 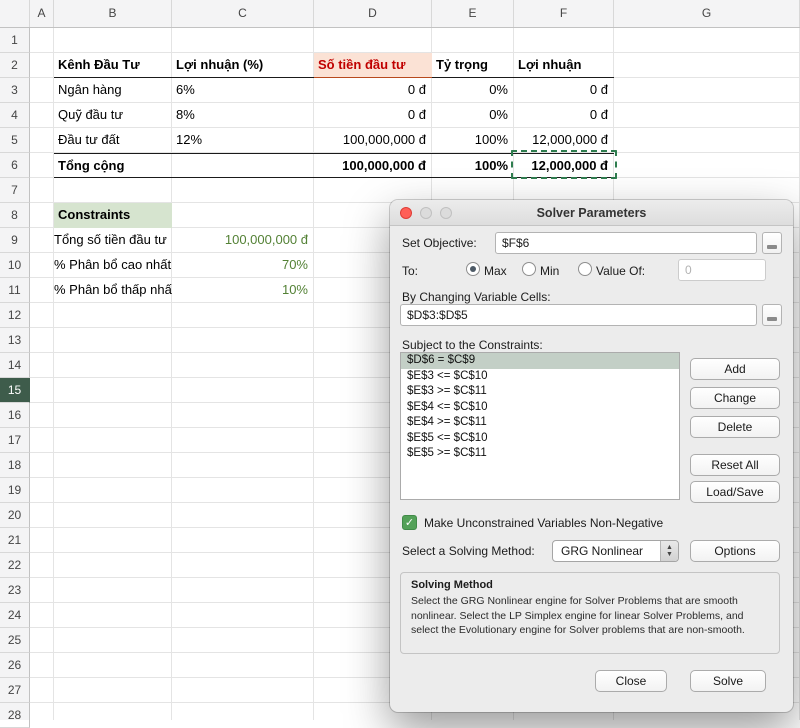 I want to click on radio-min-label: Min, so click(x=549, y=271).